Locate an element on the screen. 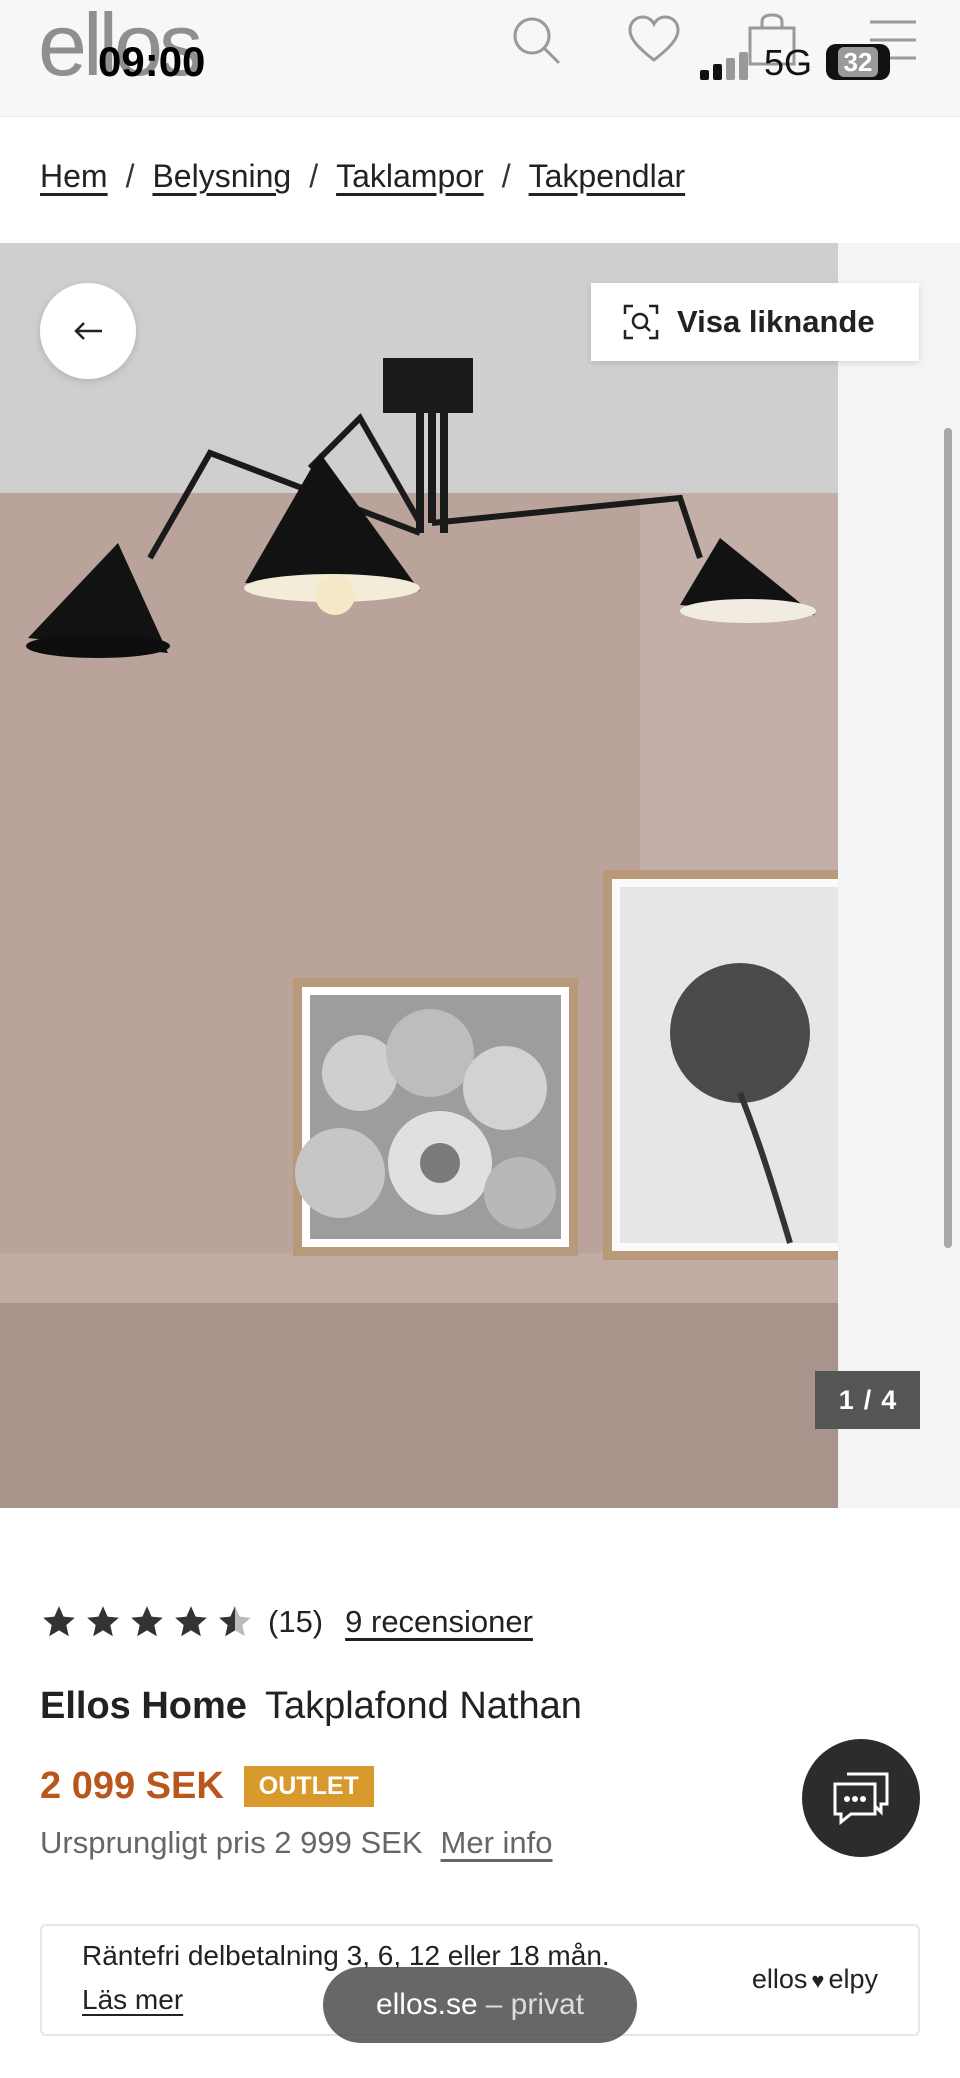  search-icon is located at coordinates (536, 40).